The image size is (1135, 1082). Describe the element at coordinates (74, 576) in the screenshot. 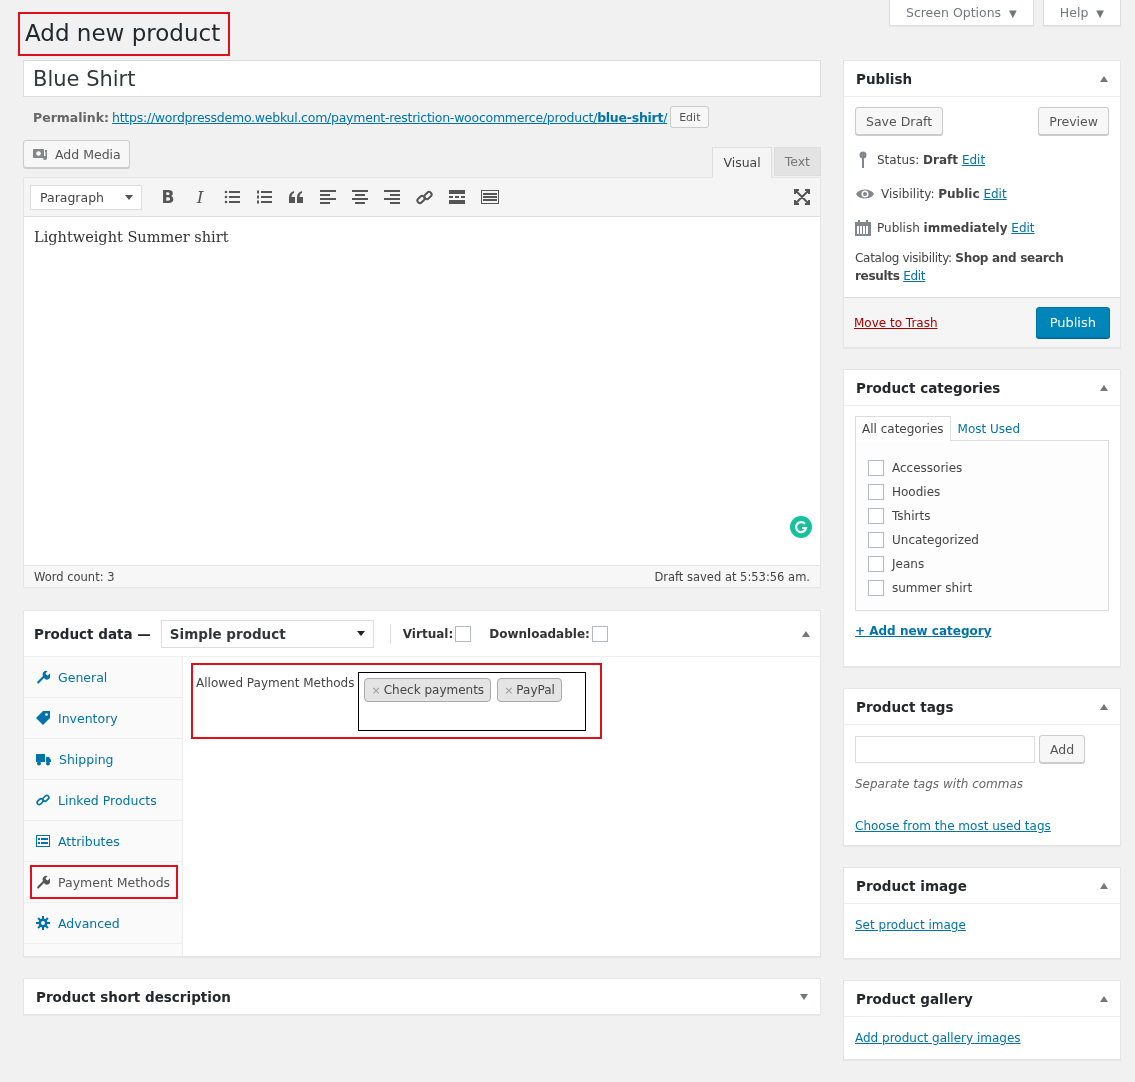

I see `word-count: Word count: 3` at that location.